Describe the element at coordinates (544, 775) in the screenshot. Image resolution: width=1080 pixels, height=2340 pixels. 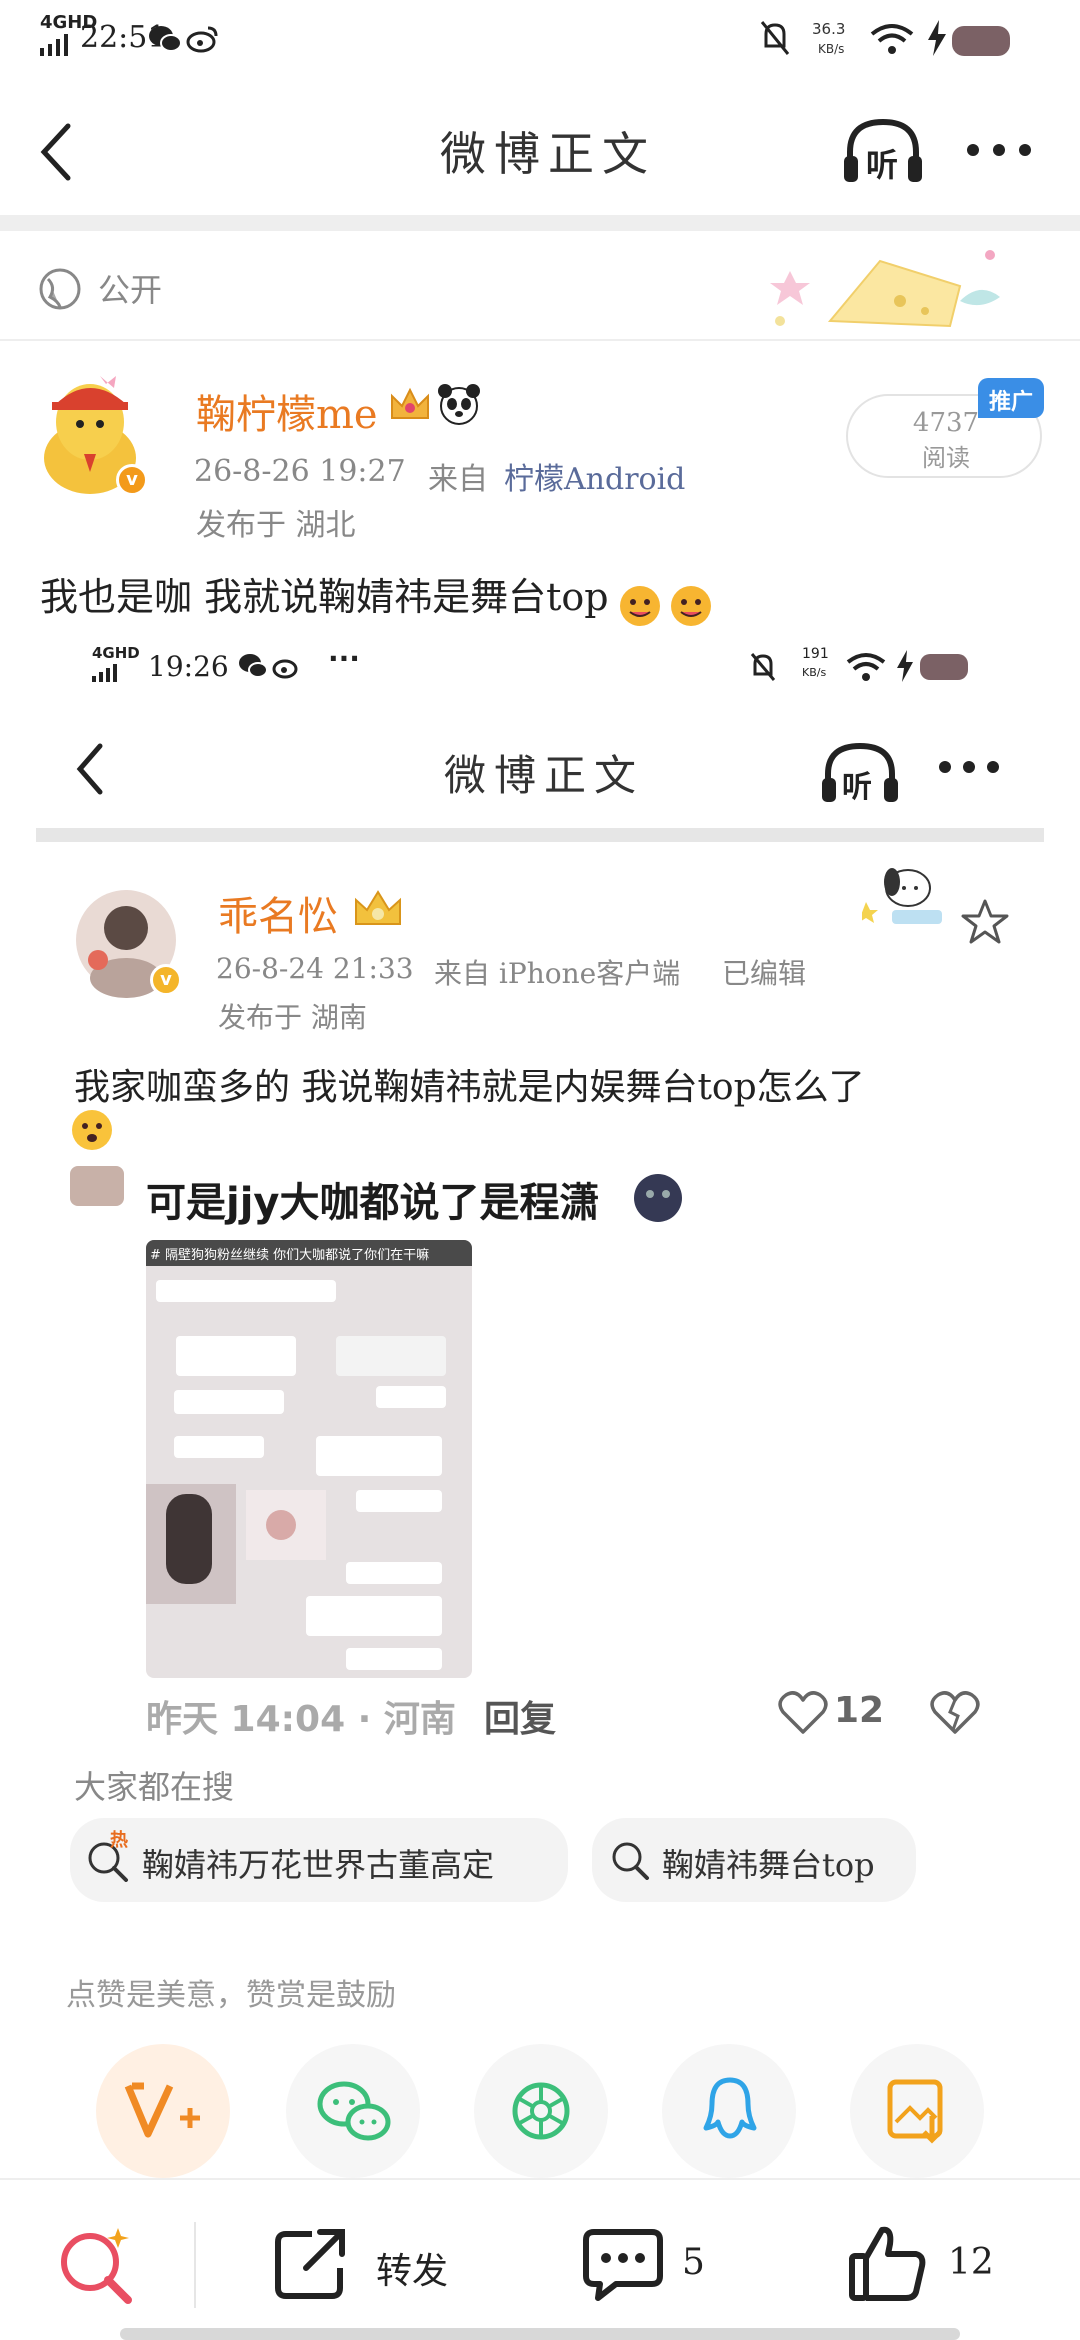
I see `inner-page-title: 微博正文` at that location.